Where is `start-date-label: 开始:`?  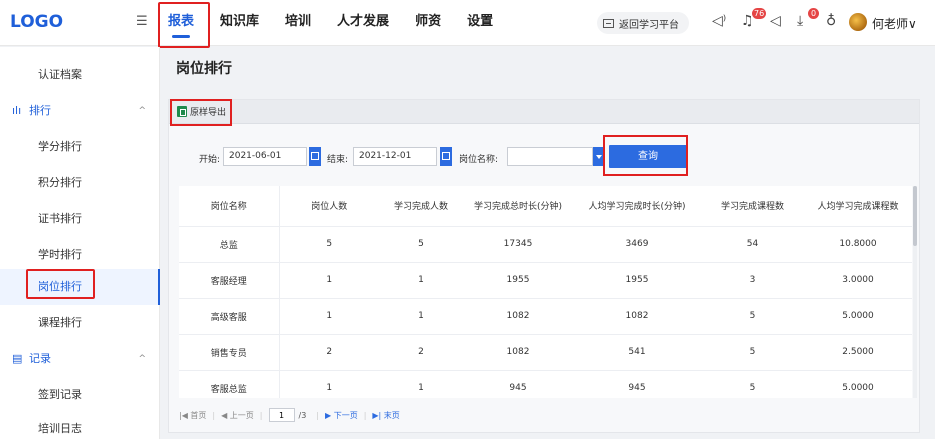
start-date-label: 开始: is located at coordinates (210, 160).